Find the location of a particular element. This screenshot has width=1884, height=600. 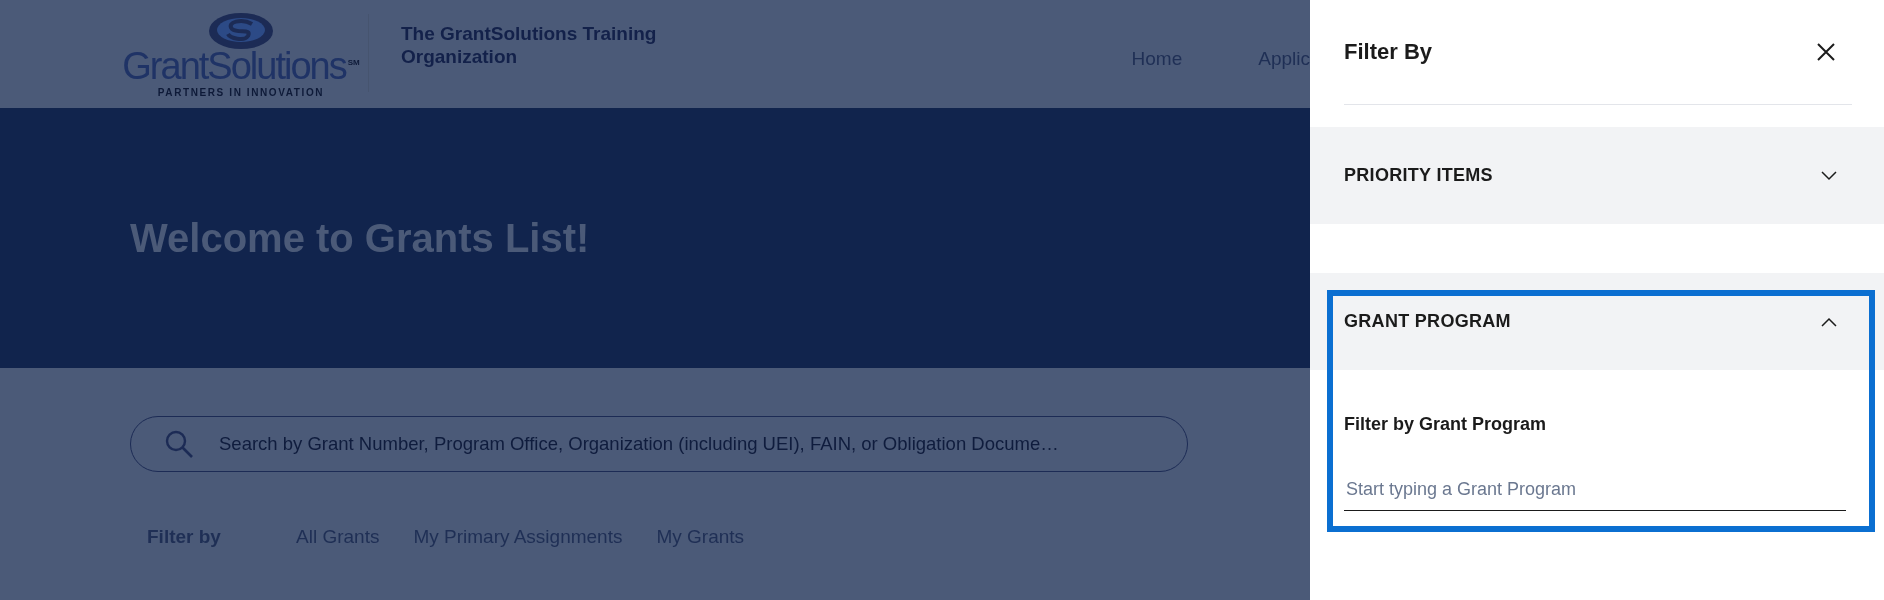

organization-name: The GrantSolutions Training Organization is located at coordinates (529, 45).